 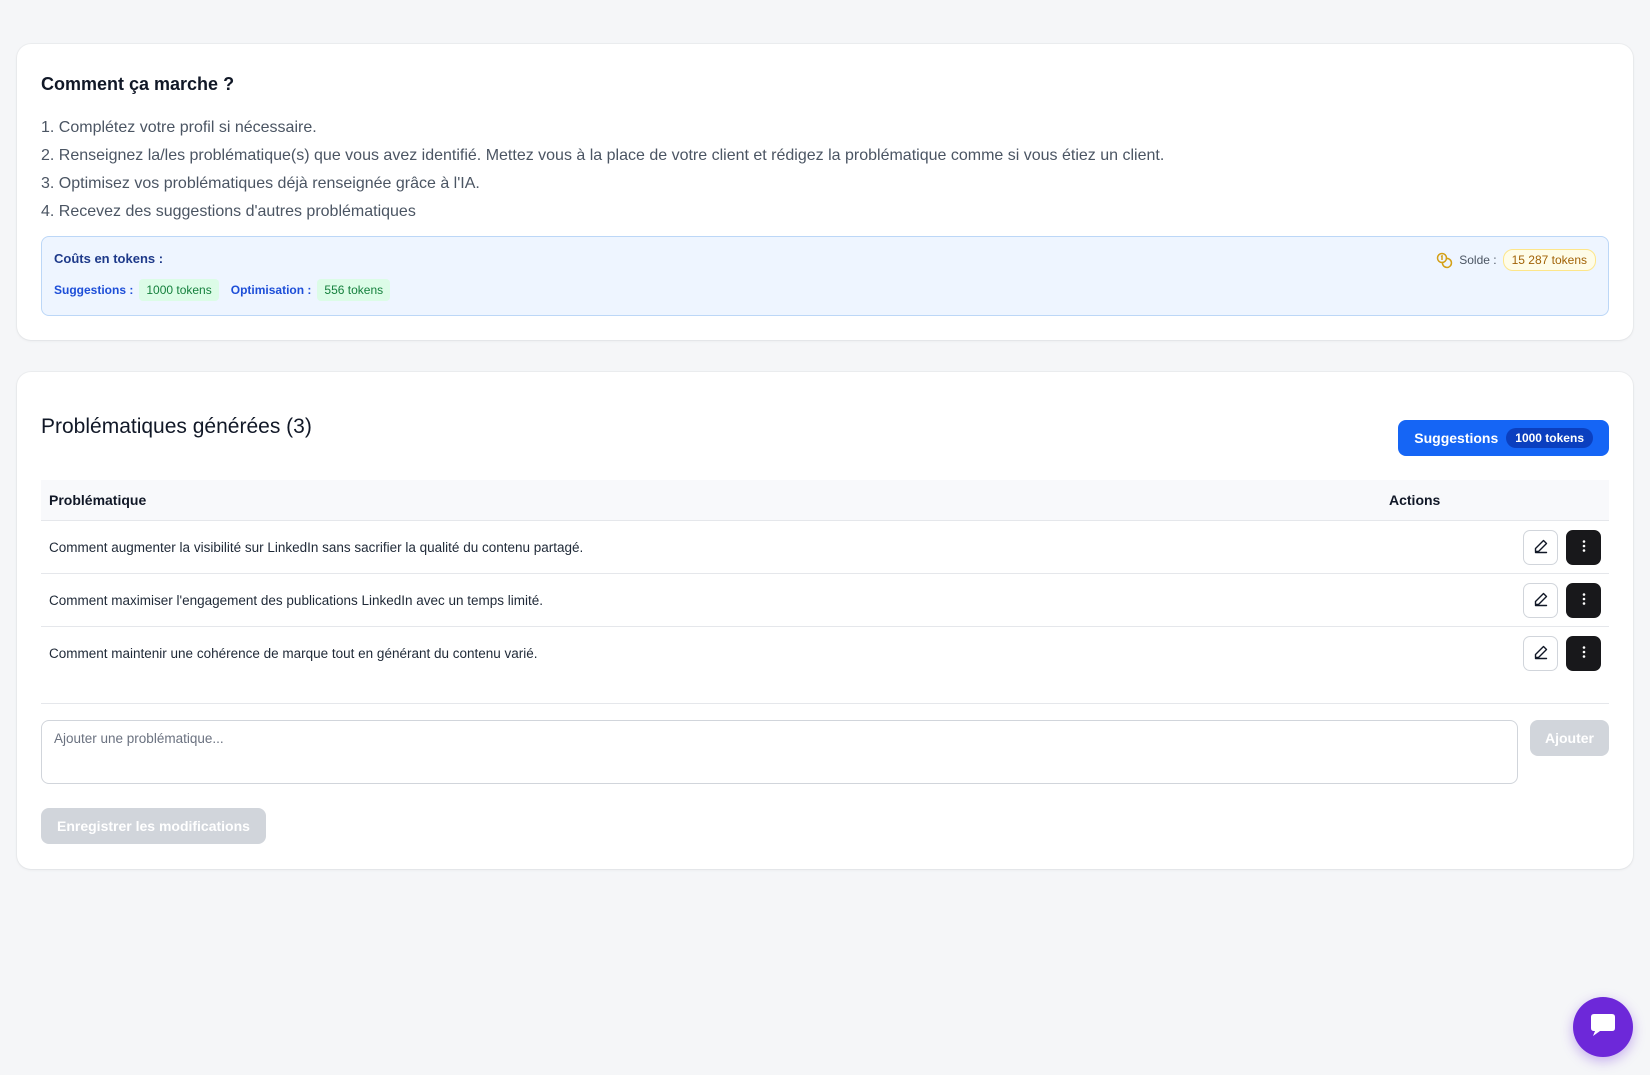 I want to click on add-problem-input, so click(x=779, y=752).